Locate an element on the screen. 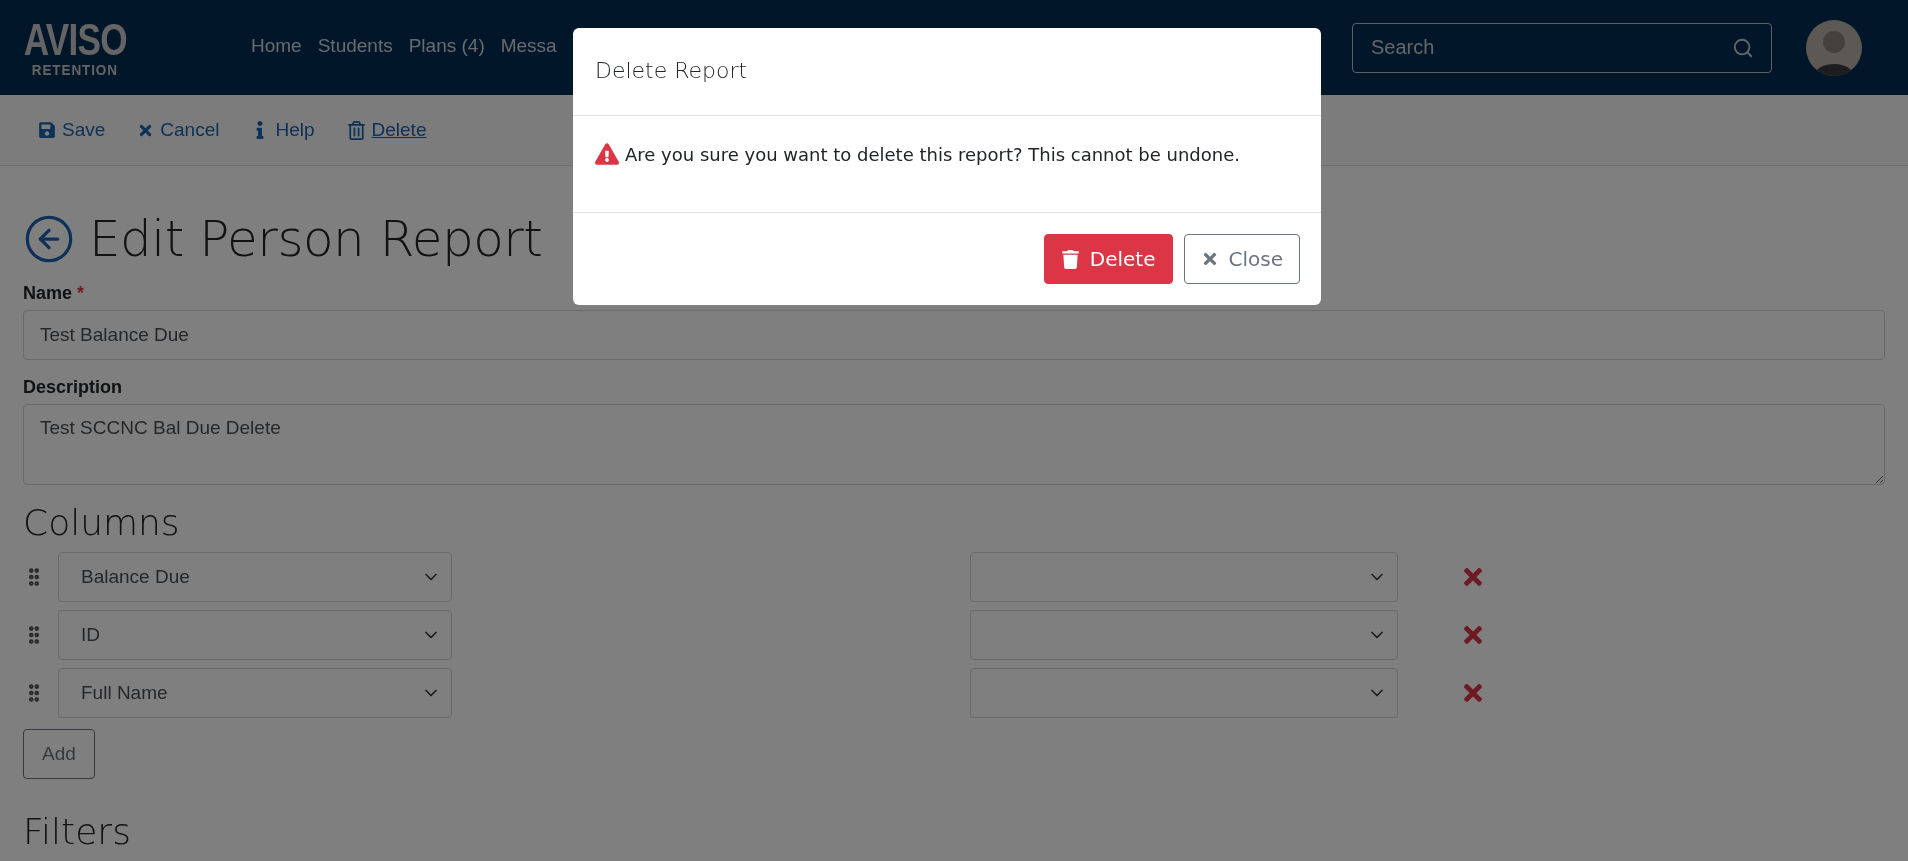 This screenshot has width=1908, height=861. name-field: Test Balance Due is located at coordinates (954, 335).